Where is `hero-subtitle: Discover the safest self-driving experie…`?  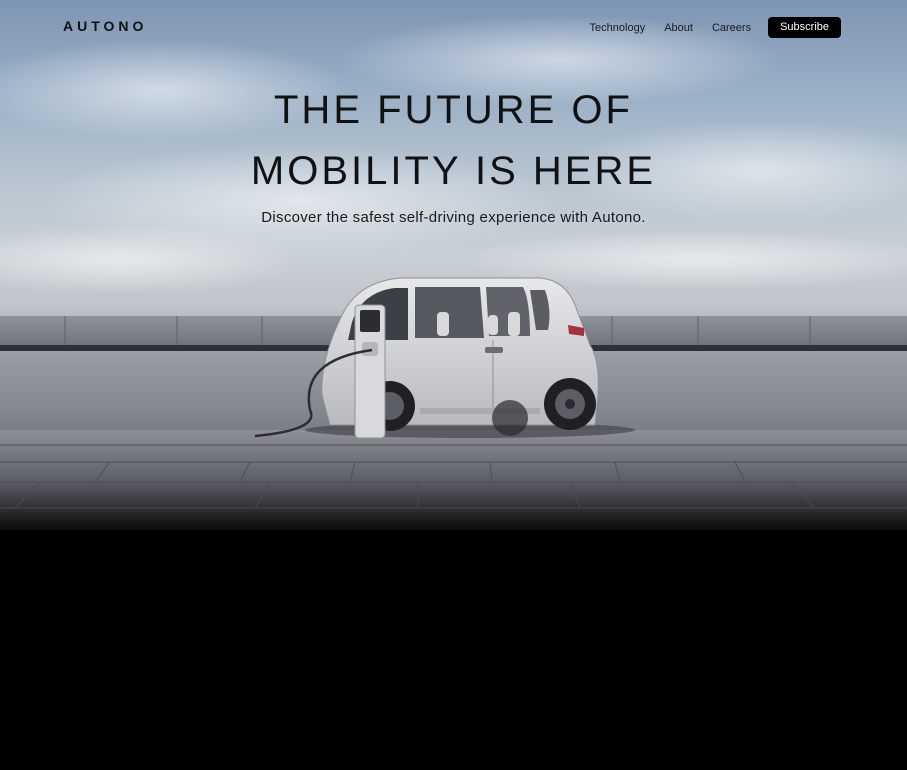
hero-subtitle: Discover the safest self-driving experie… is located at coordinates (453, 217).